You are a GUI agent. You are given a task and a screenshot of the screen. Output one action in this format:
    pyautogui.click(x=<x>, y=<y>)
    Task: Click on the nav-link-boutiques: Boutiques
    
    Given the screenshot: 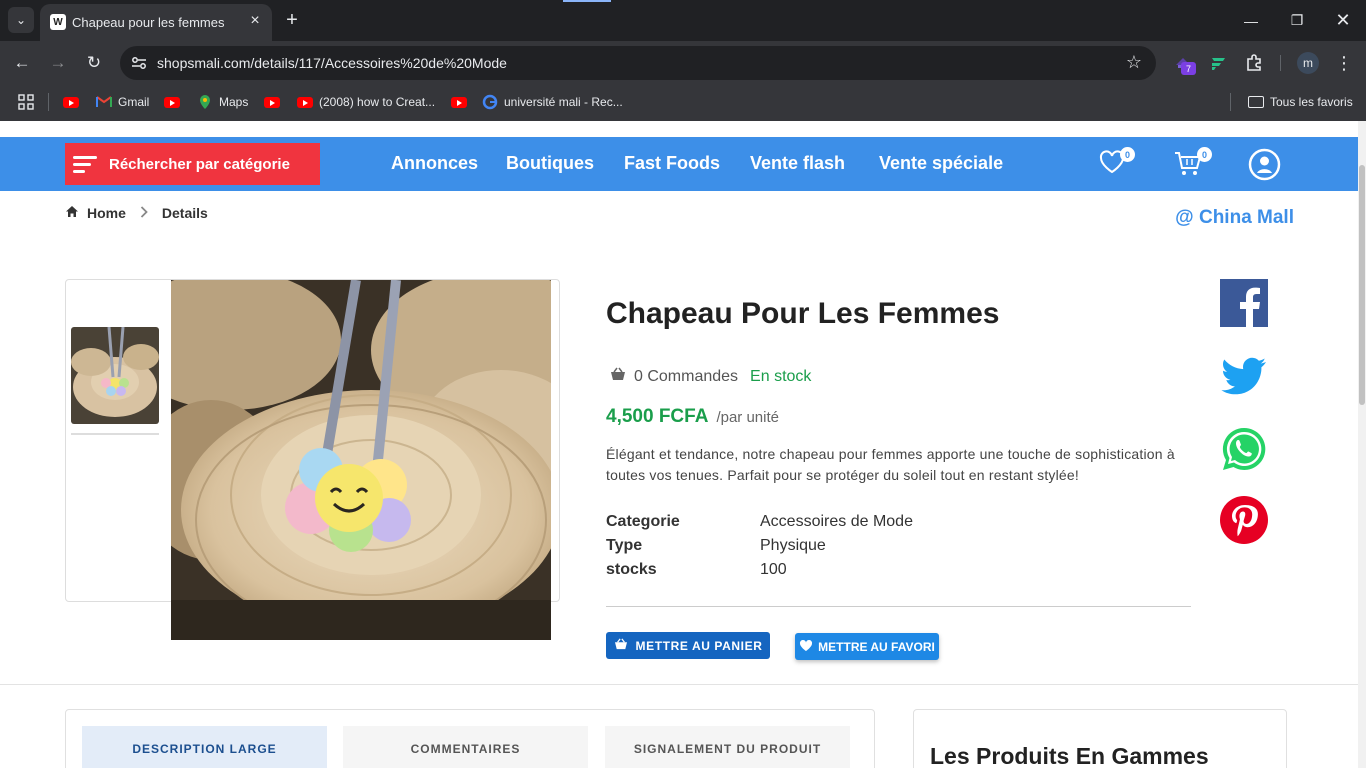 What is the action you would take?
    pyautogui.click(x=550, y=163)
    